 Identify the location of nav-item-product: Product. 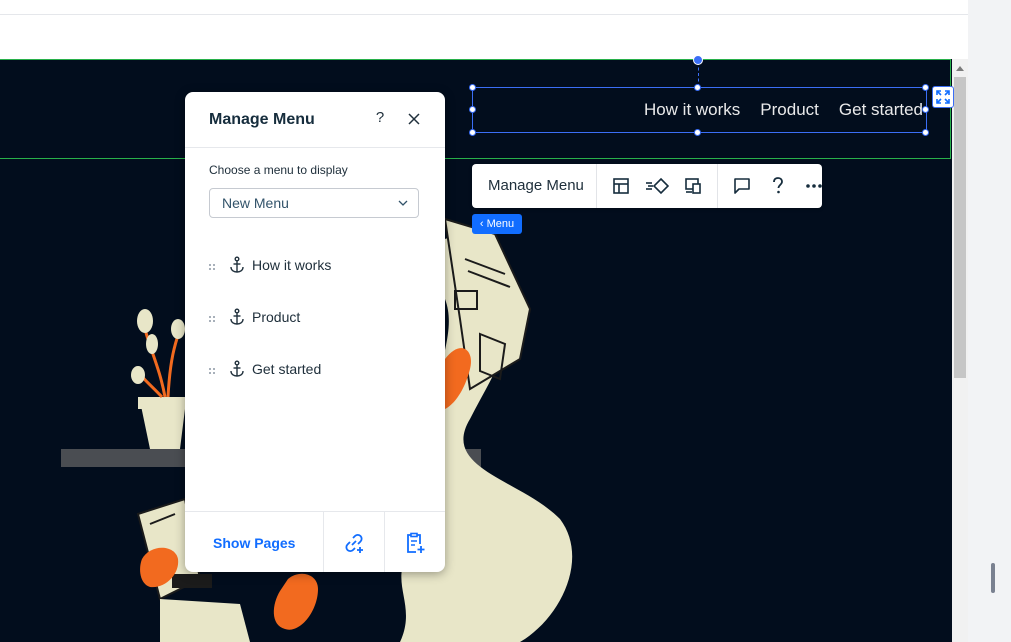
(789, 111).